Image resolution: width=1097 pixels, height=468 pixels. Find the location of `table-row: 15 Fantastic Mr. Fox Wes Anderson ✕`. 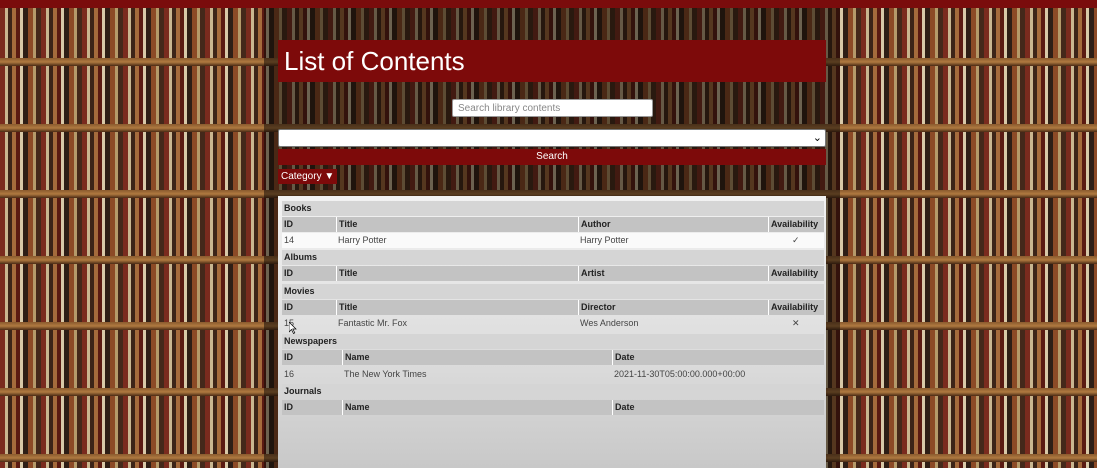

table-row: 15 Fantastic Mr. Fox Wes Anderson ✕ is located at coordinates (553, 323).